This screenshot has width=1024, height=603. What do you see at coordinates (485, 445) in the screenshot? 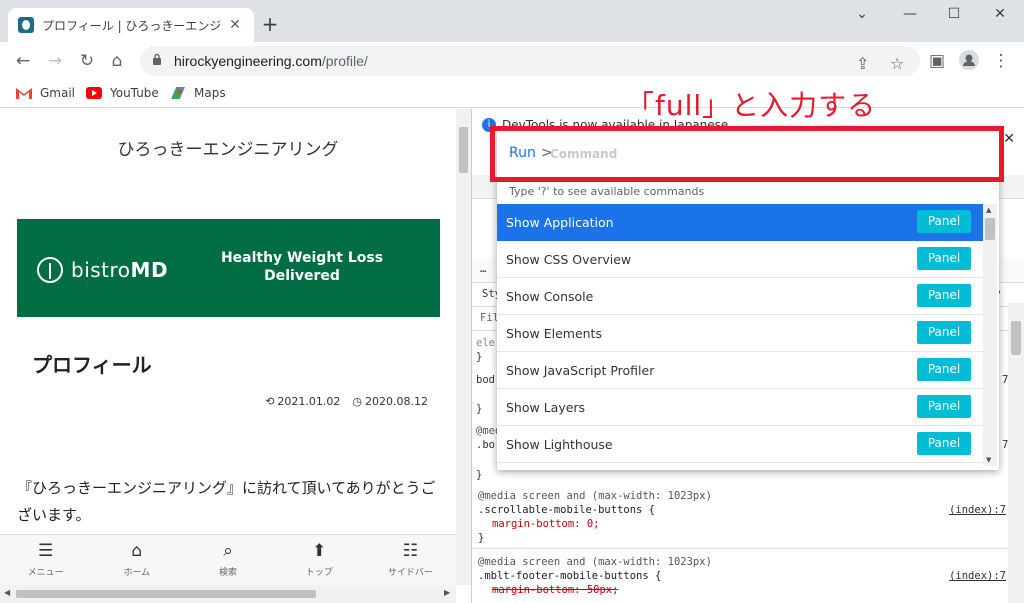
I see `rule-fragment: .bo` at bounding box center [485, 445].